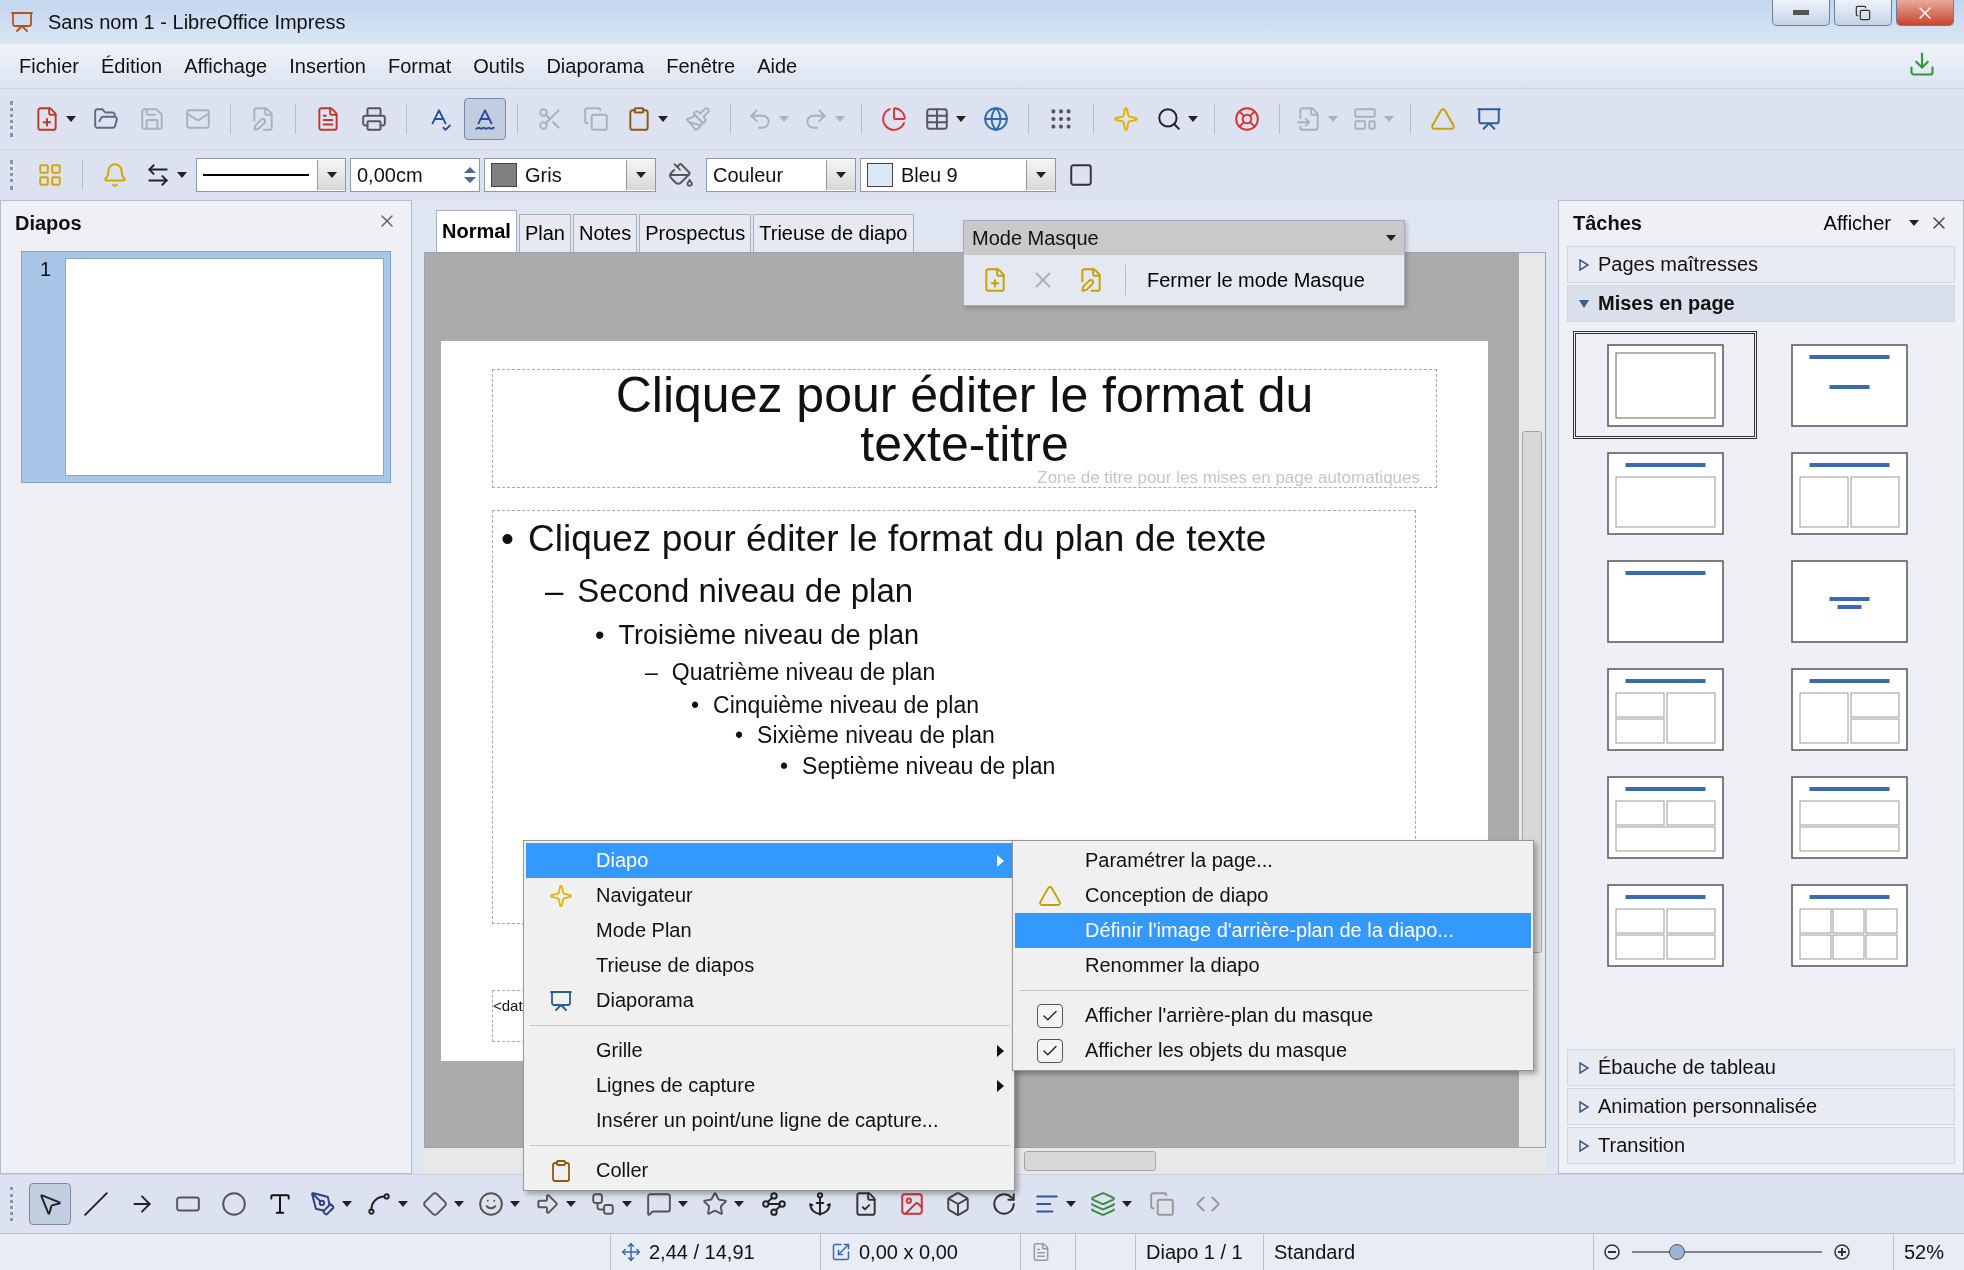 This screenshot has height=1270, width=1964. I want to click on panel-title: Tâches, so click(1607, 223).